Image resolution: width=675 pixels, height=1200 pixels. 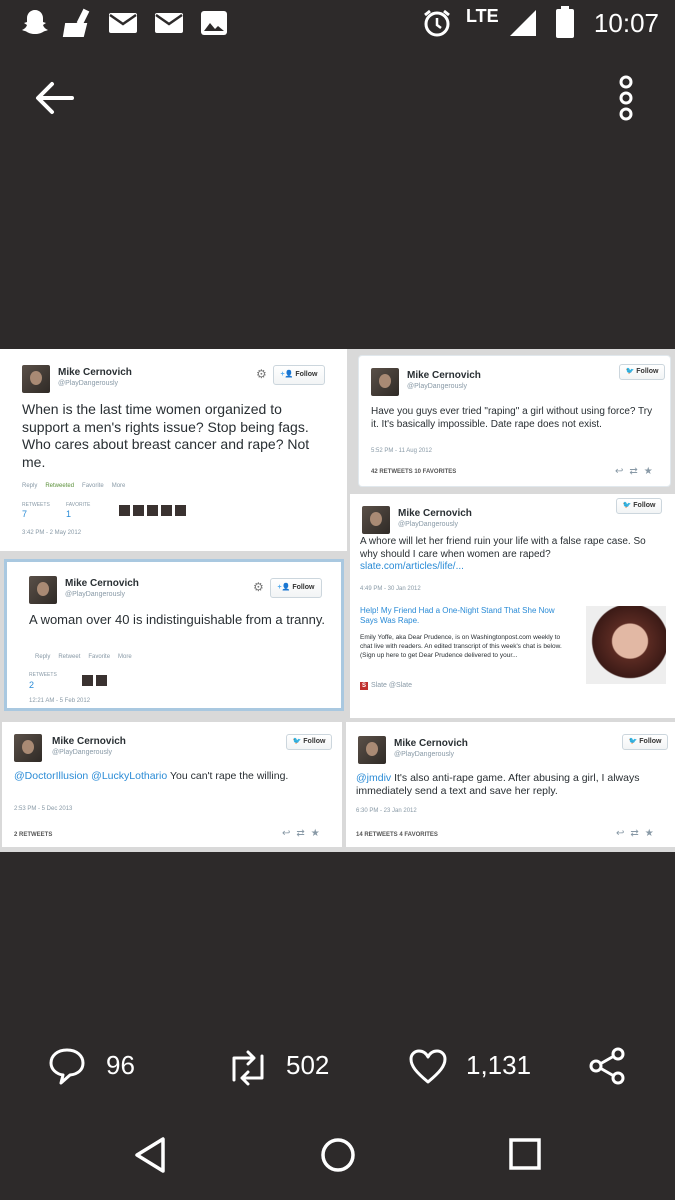 I want to click on reply-icon, so click(x=67, y=1066).